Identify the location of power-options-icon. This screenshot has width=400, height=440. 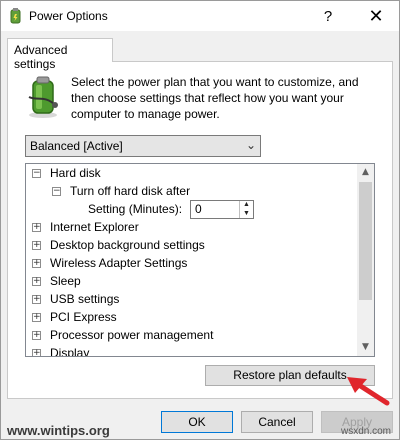
(15, 16).